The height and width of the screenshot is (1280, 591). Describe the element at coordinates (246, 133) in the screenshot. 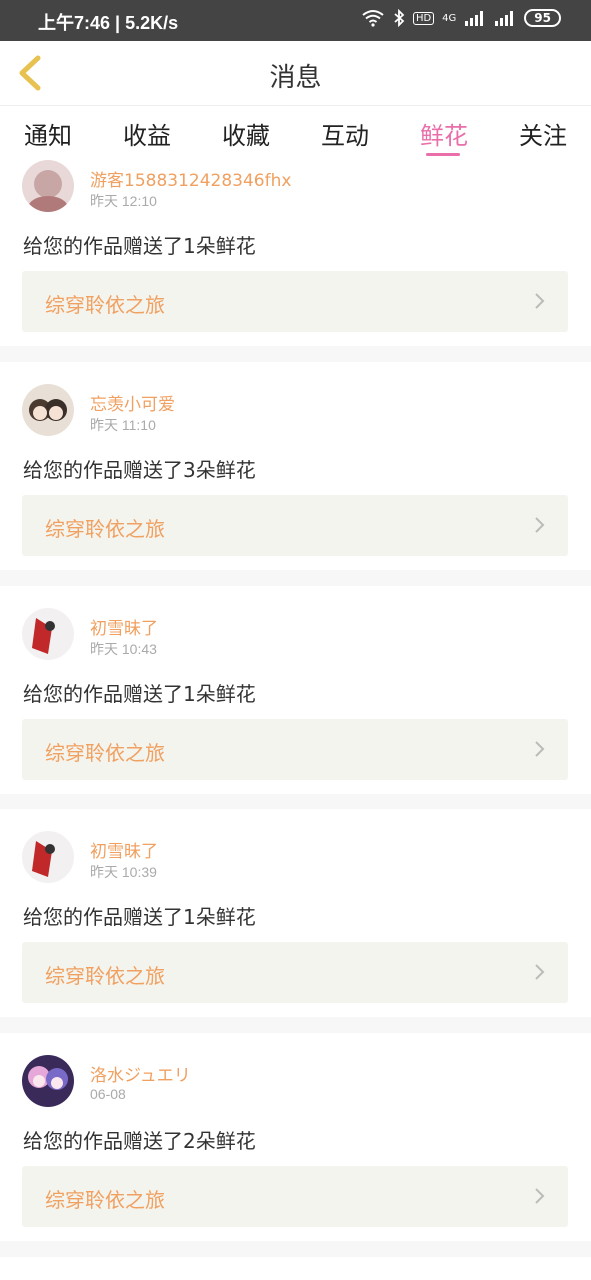

I see `tab-favorites: 收藏` at that location.